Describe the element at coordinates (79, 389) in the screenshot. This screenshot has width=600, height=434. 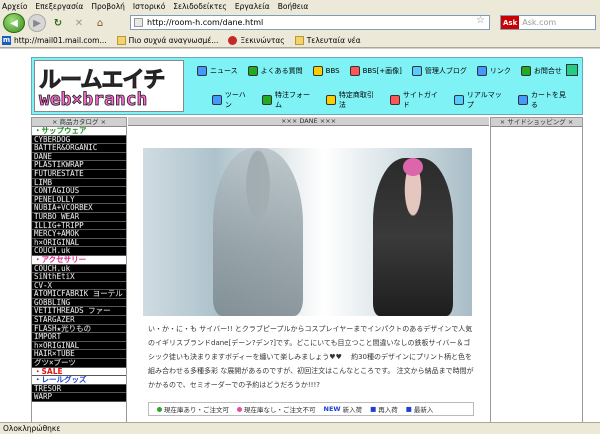
I see `catalog-brand-link: TRESOR` at that location.